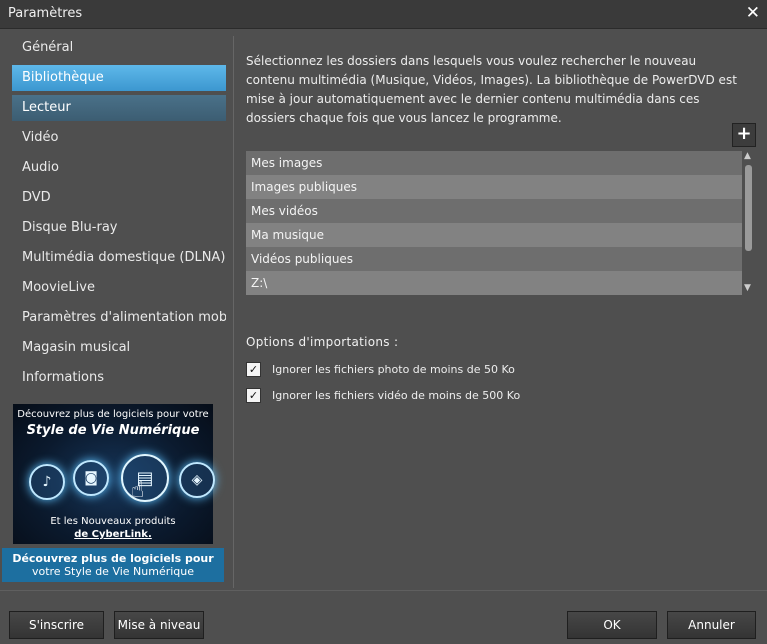 This screenshot has width=767, height=644. I want to click on promo-bottom-text: Et les Nouveaux produits, so click(113, 521).